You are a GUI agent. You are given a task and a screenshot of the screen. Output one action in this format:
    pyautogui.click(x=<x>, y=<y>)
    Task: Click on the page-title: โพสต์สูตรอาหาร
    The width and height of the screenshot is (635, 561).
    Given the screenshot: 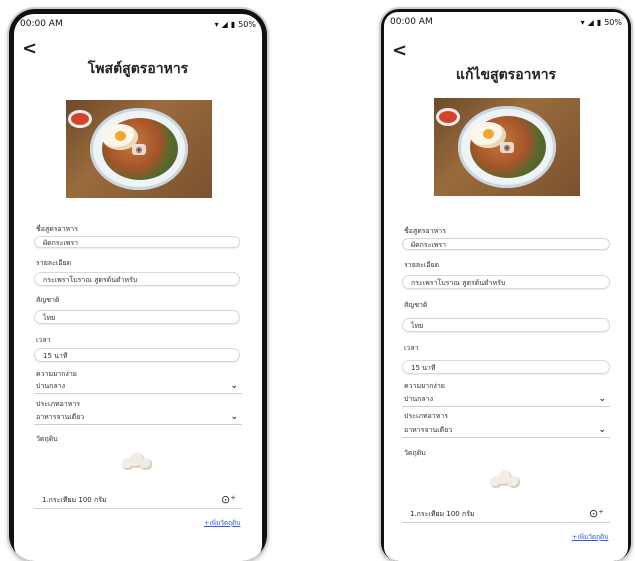 What is the action you would take?
    pyautogui.click(x=138, y=69)
    